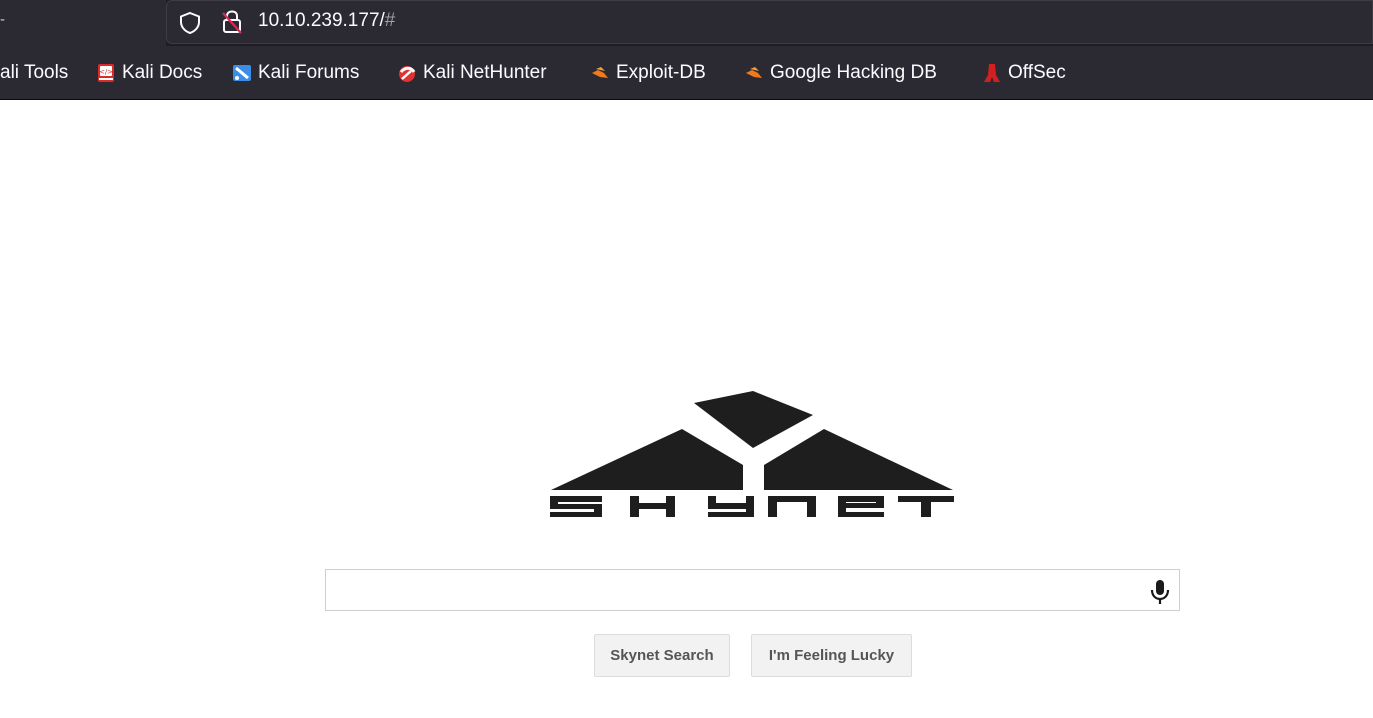  I want to click on bookmark-kali-nethunter: Kali NetHunter, so click(472, 73).